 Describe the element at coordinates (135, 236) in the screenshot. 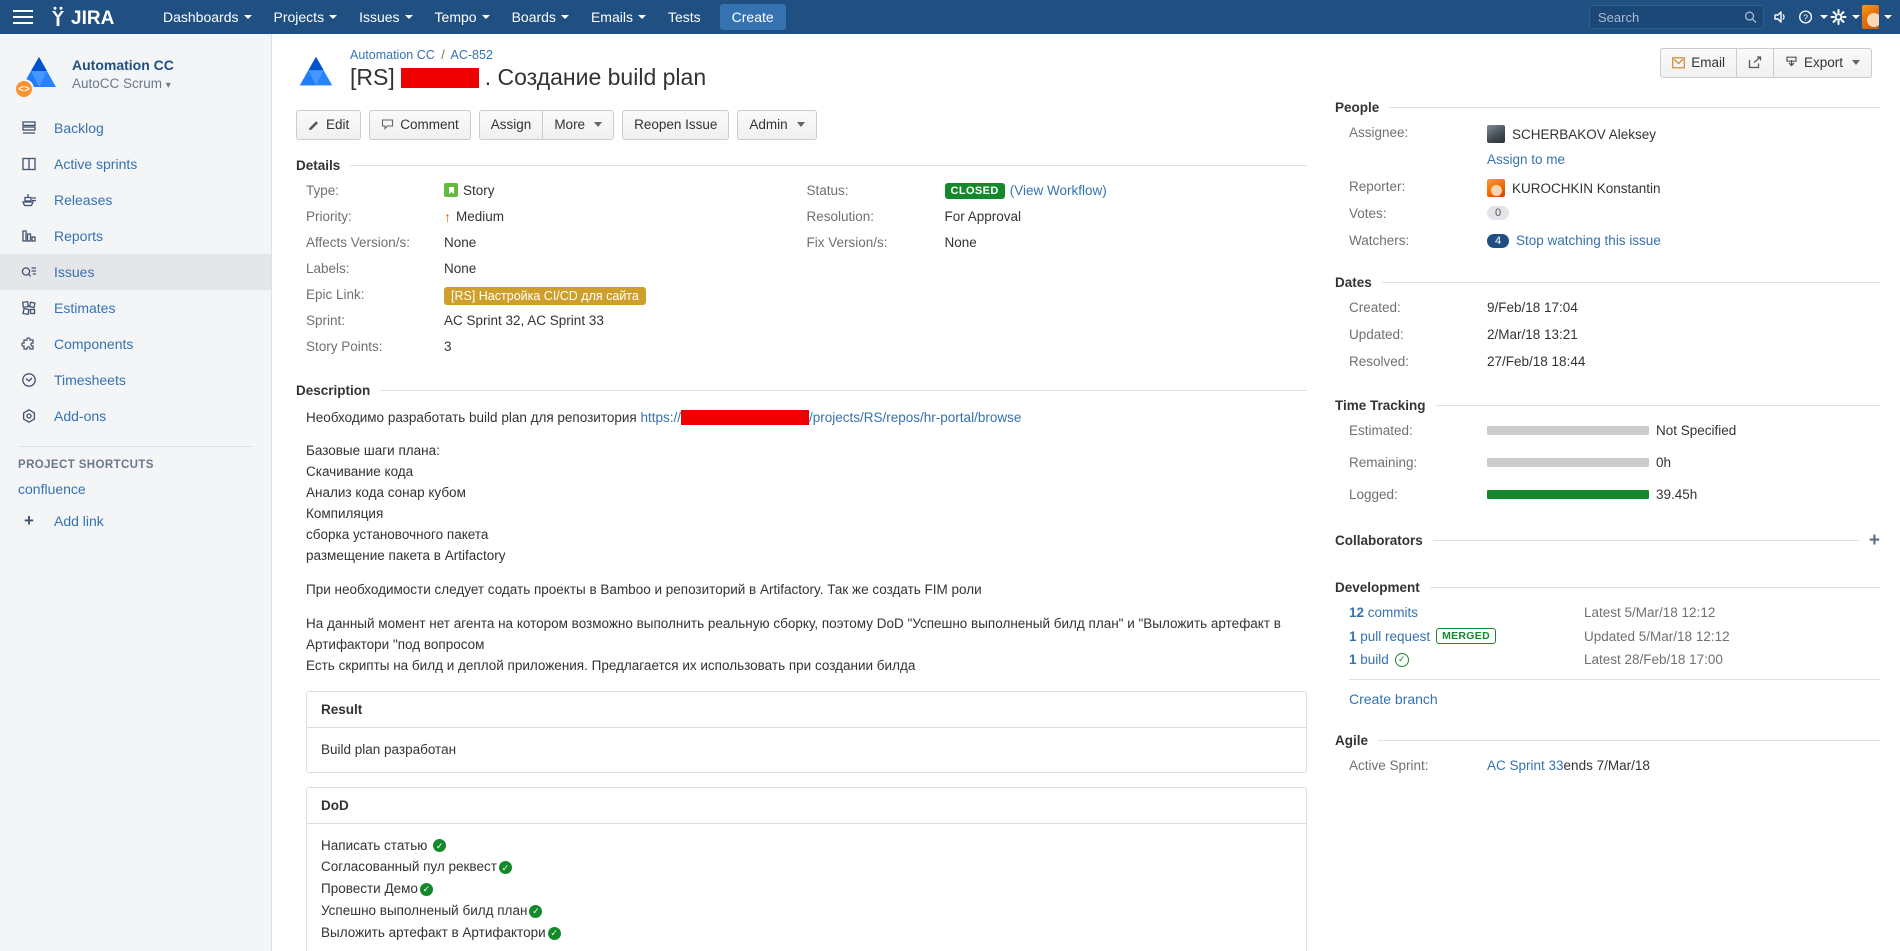

I see `sidebar-item-reports: Reports` at that location.